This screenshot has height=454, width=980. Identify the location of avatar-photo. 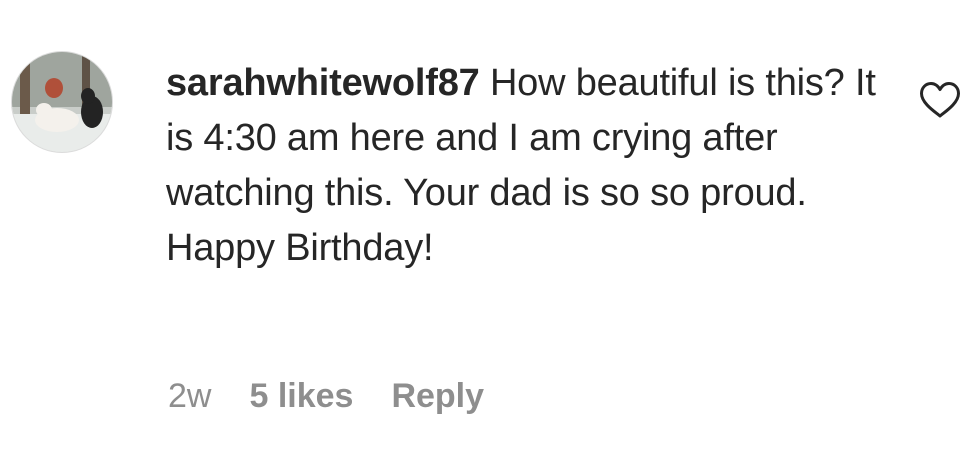
(62, 102).